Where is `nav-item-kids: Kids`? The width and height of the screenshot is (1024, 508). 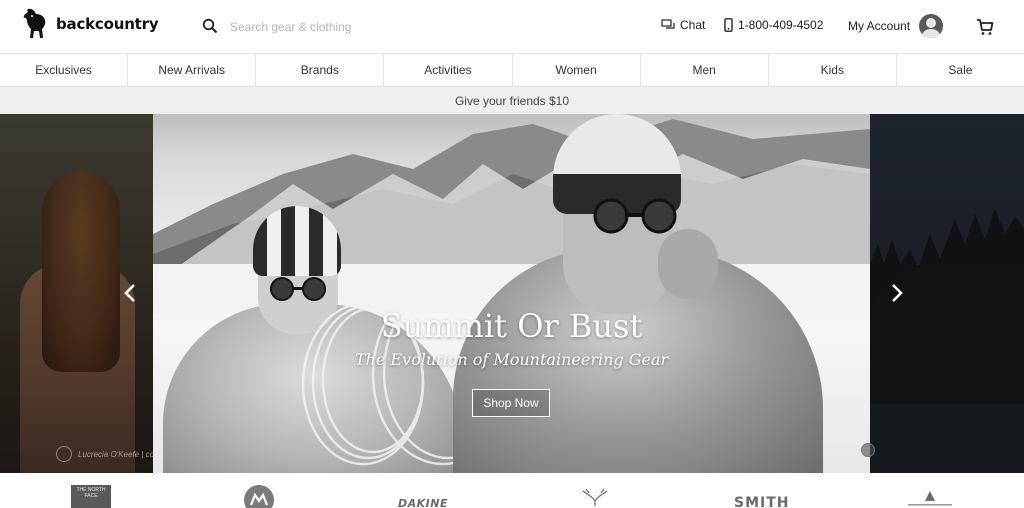 nav-item-kids: Kids is located at coordinates (833, 70).